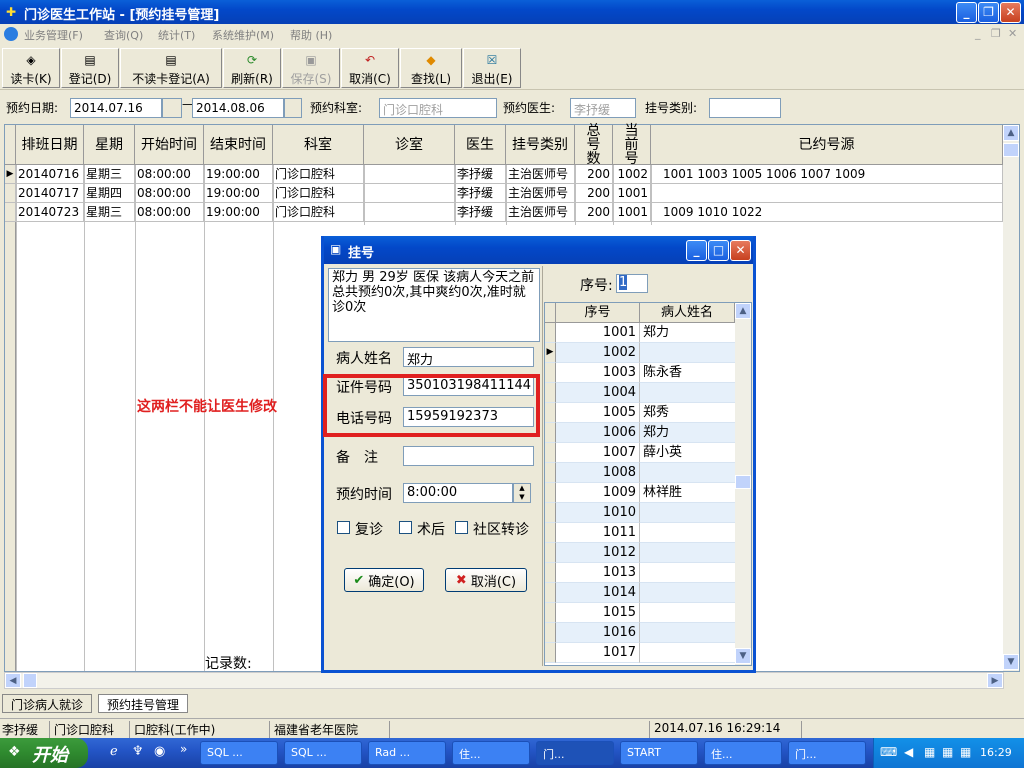 Image resolution: width=1024 pixels, height=768 pixels. Describe the element at coordinates (965, 752) in the screenshot. I see `network3-icon: ▦` at that location.